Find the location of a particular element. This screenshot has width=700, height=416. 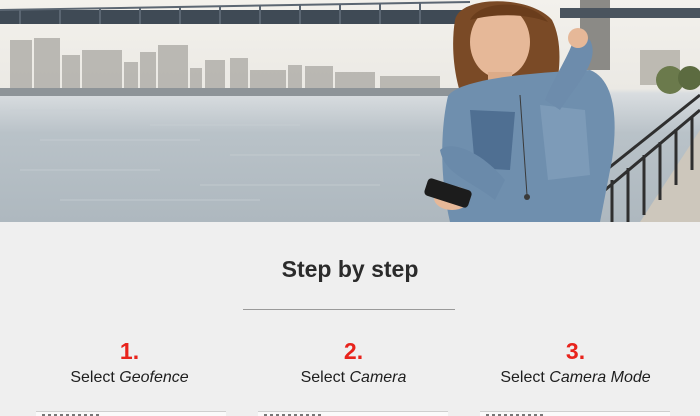

step-2-prefix: Select is located at coordinates (323, 377).